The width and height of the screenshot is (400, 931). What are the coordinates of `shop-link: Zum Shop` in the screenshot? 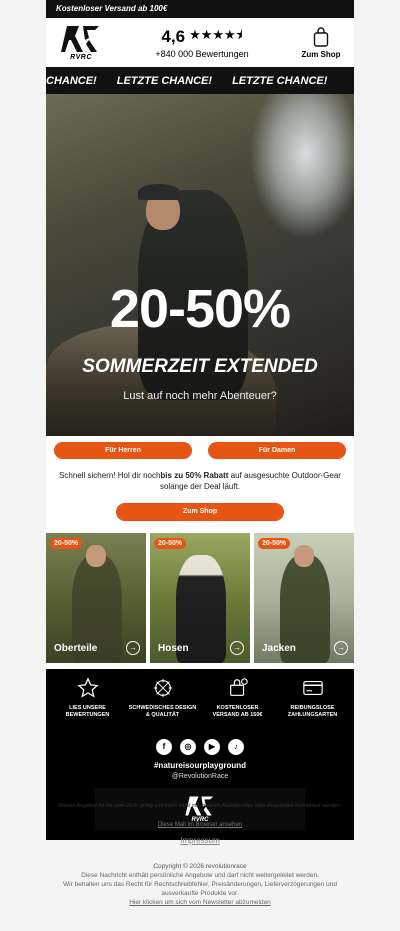 It's located at (321, 42).